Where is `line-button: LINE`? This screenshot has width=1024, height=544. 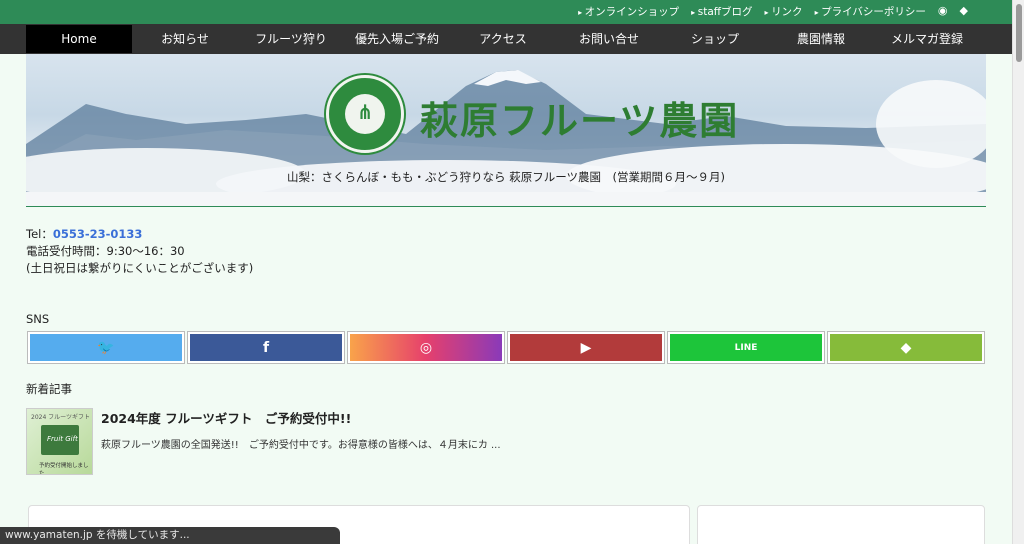 line-button: LINE is located at coordinates (746, 347).